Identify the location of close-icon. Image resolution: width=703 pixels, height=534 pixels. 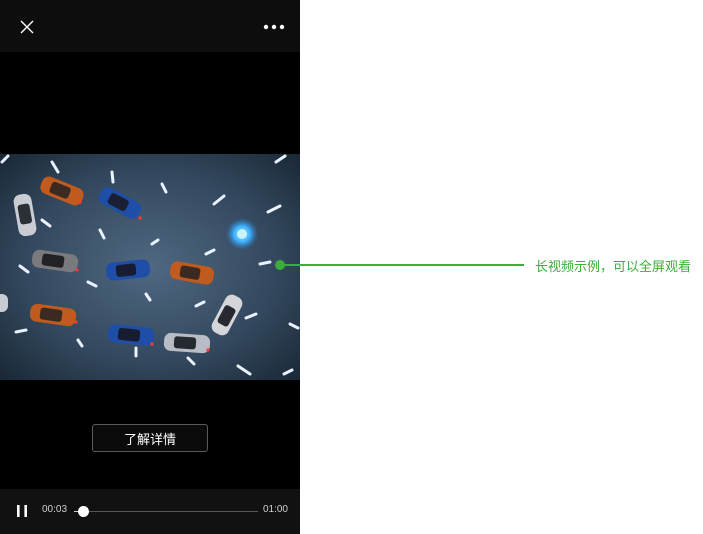
(27, 27).